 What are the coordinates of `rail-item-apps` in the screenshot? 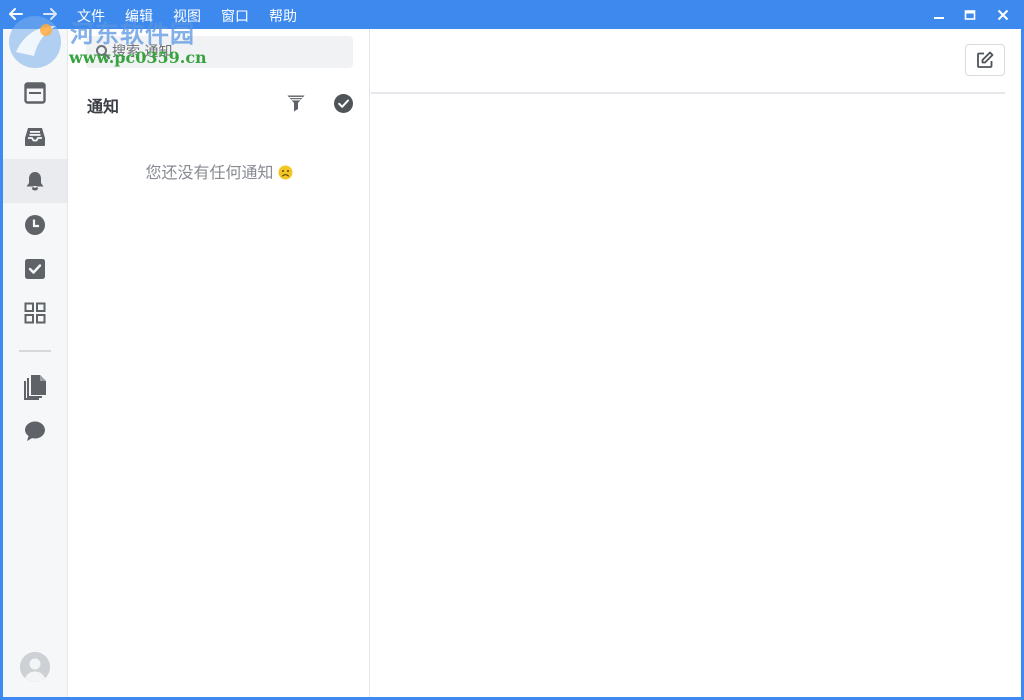 It's located at (35, 313).